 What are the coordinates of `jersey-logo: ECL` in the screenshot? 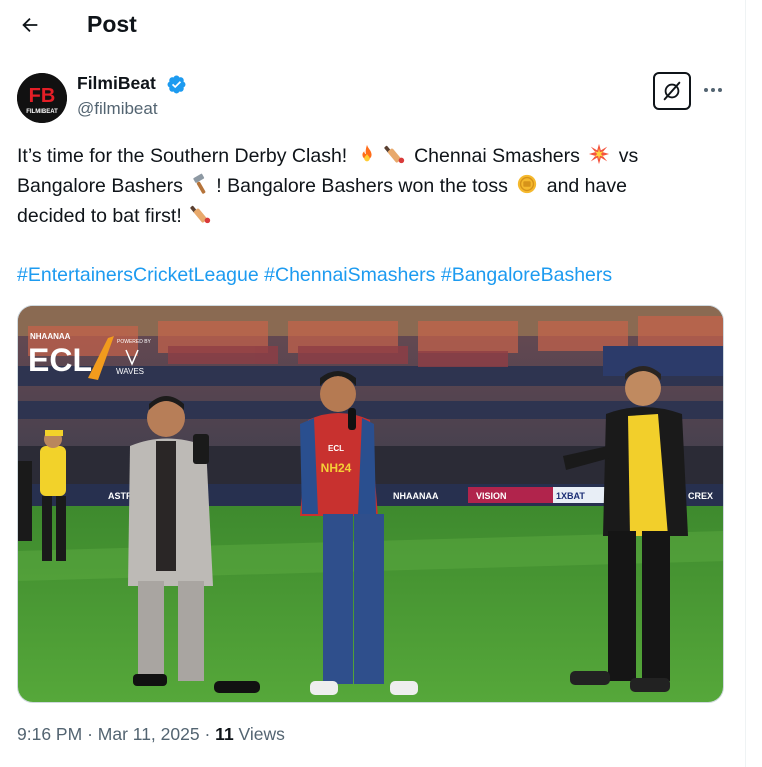 It's located at (336, 448).